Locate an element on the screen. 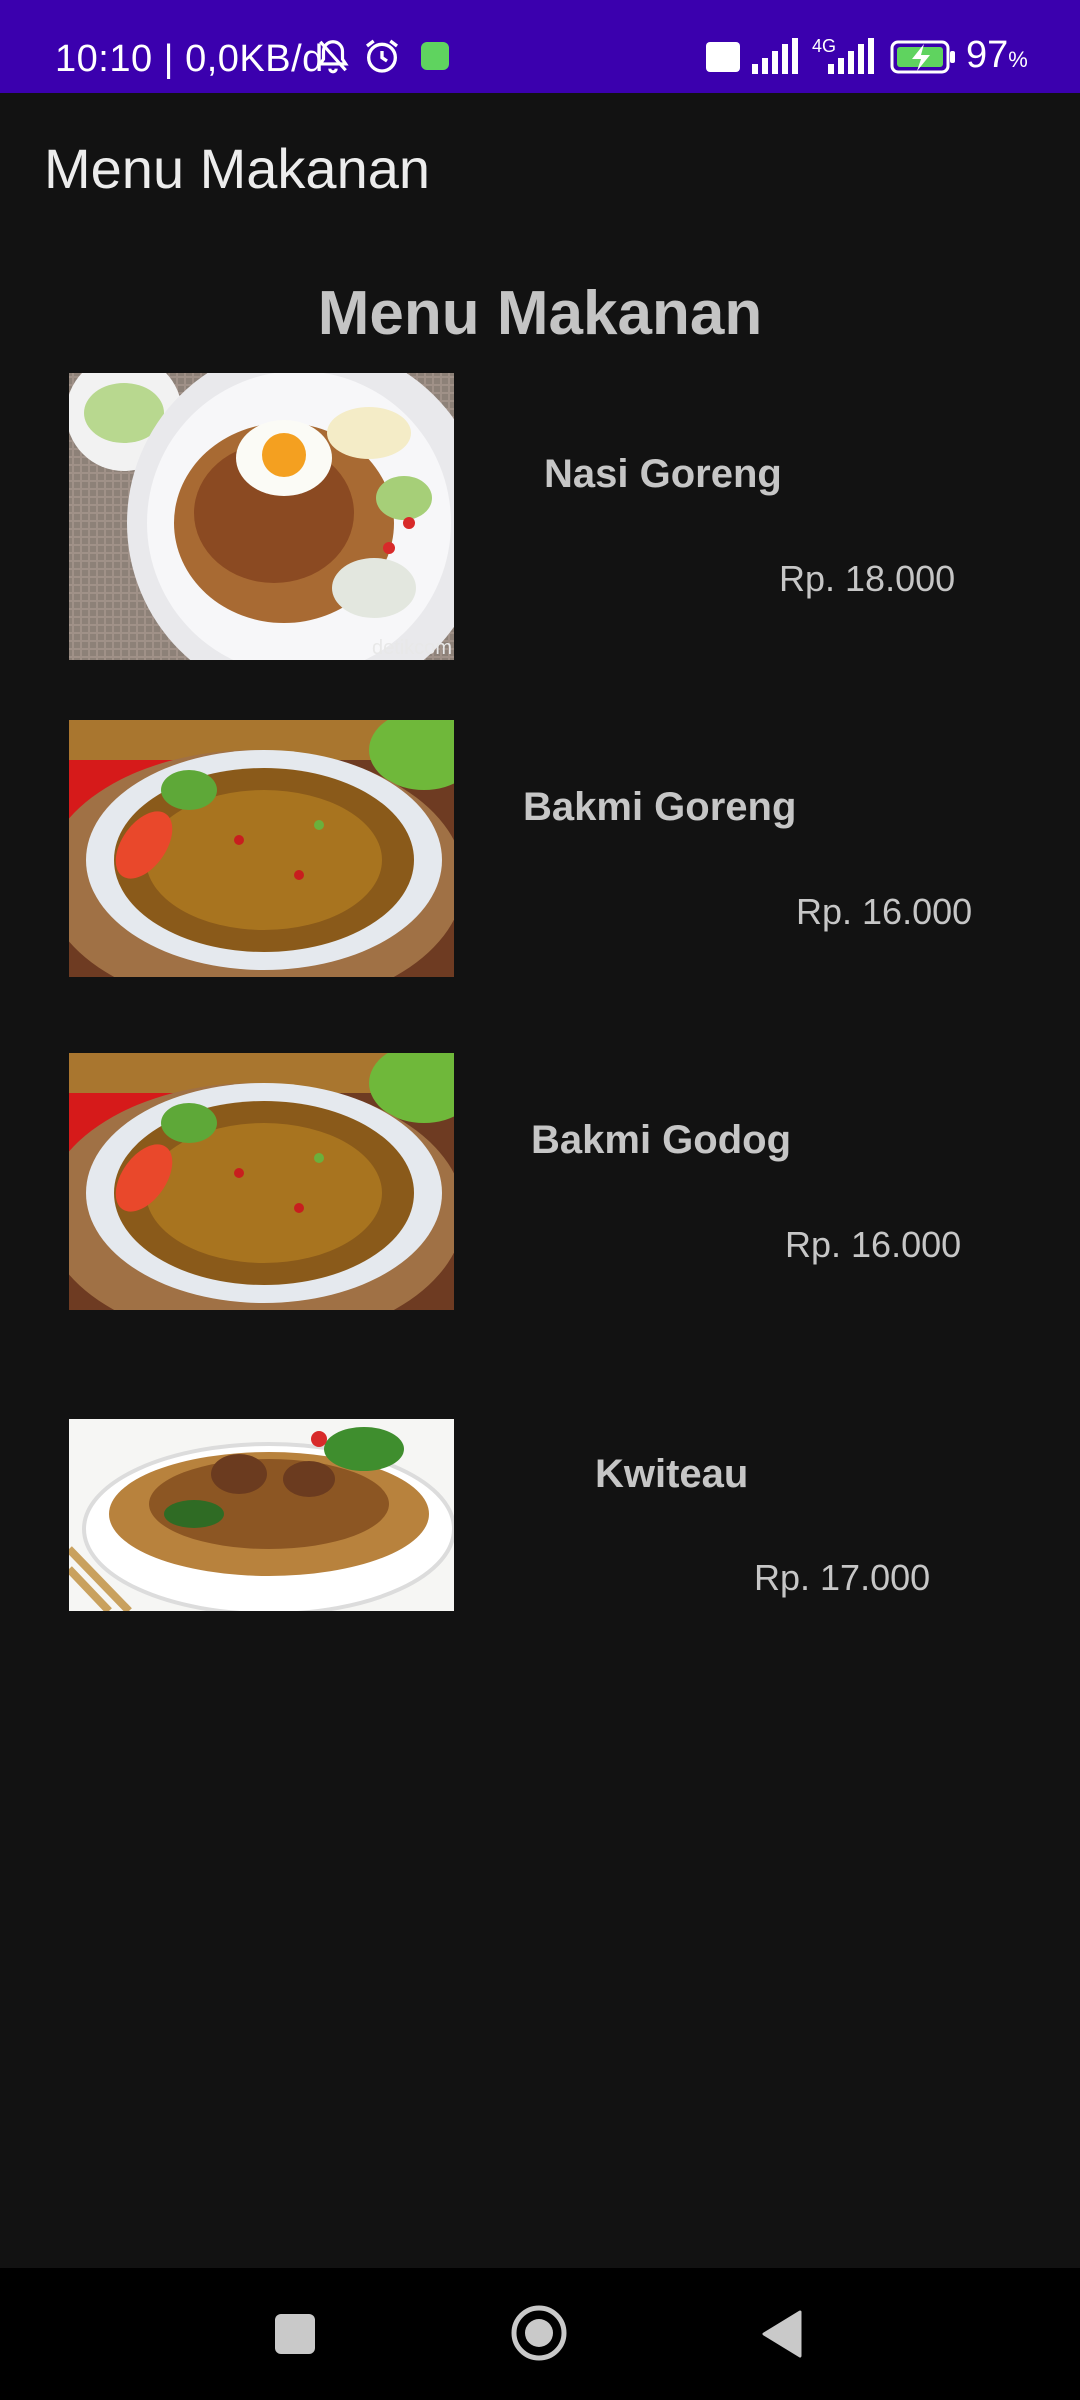 Image resolution: width=1080 pixels, height=2400 pixels. menu-item-name: Kwiteau is located at coordinates (672, 1474).